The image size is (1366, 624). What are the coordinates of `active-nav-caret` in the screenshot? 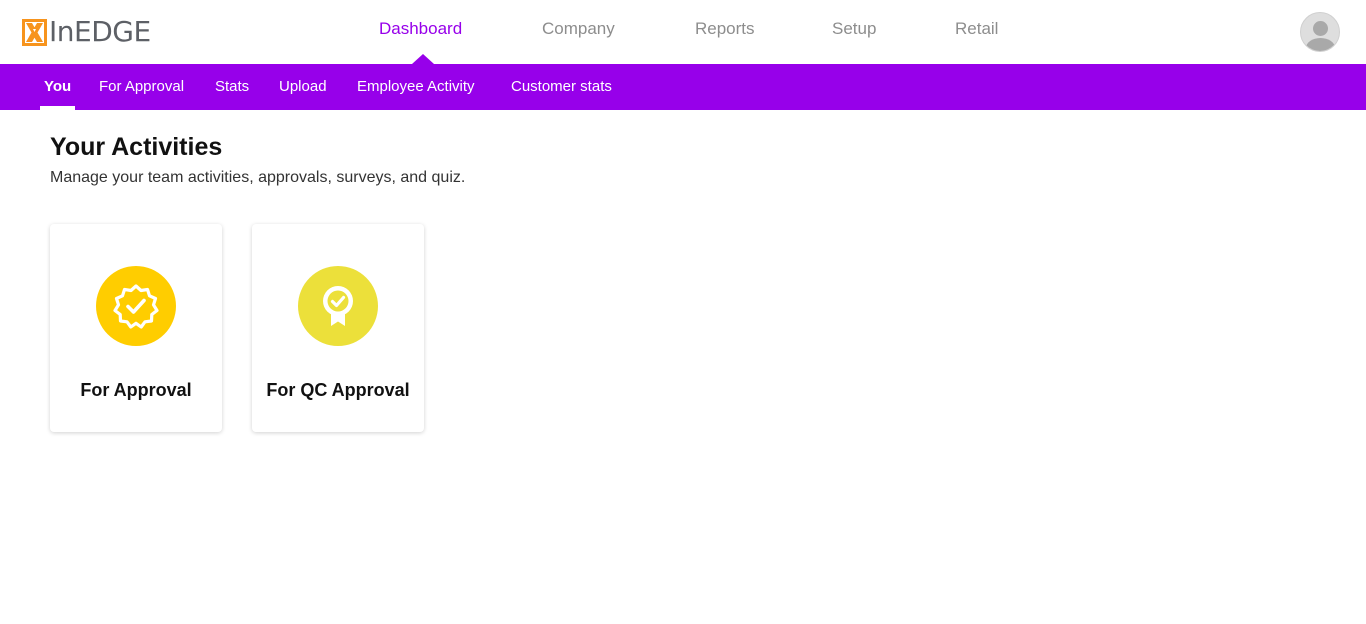 It's located at (423, 59).